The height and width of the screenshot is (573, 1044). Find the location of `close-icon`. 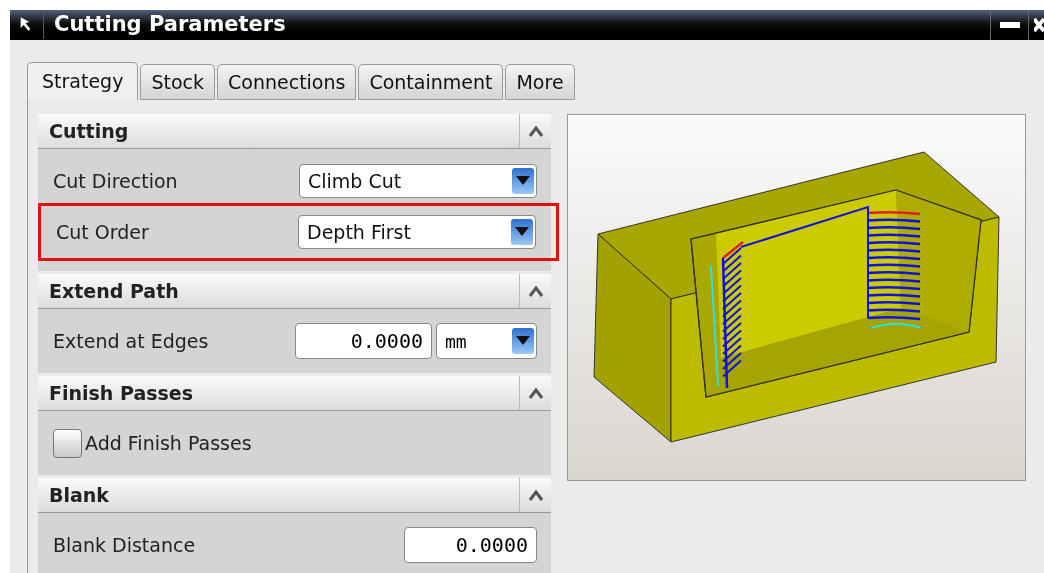

close-icon is located at coordinates (1039, 25).